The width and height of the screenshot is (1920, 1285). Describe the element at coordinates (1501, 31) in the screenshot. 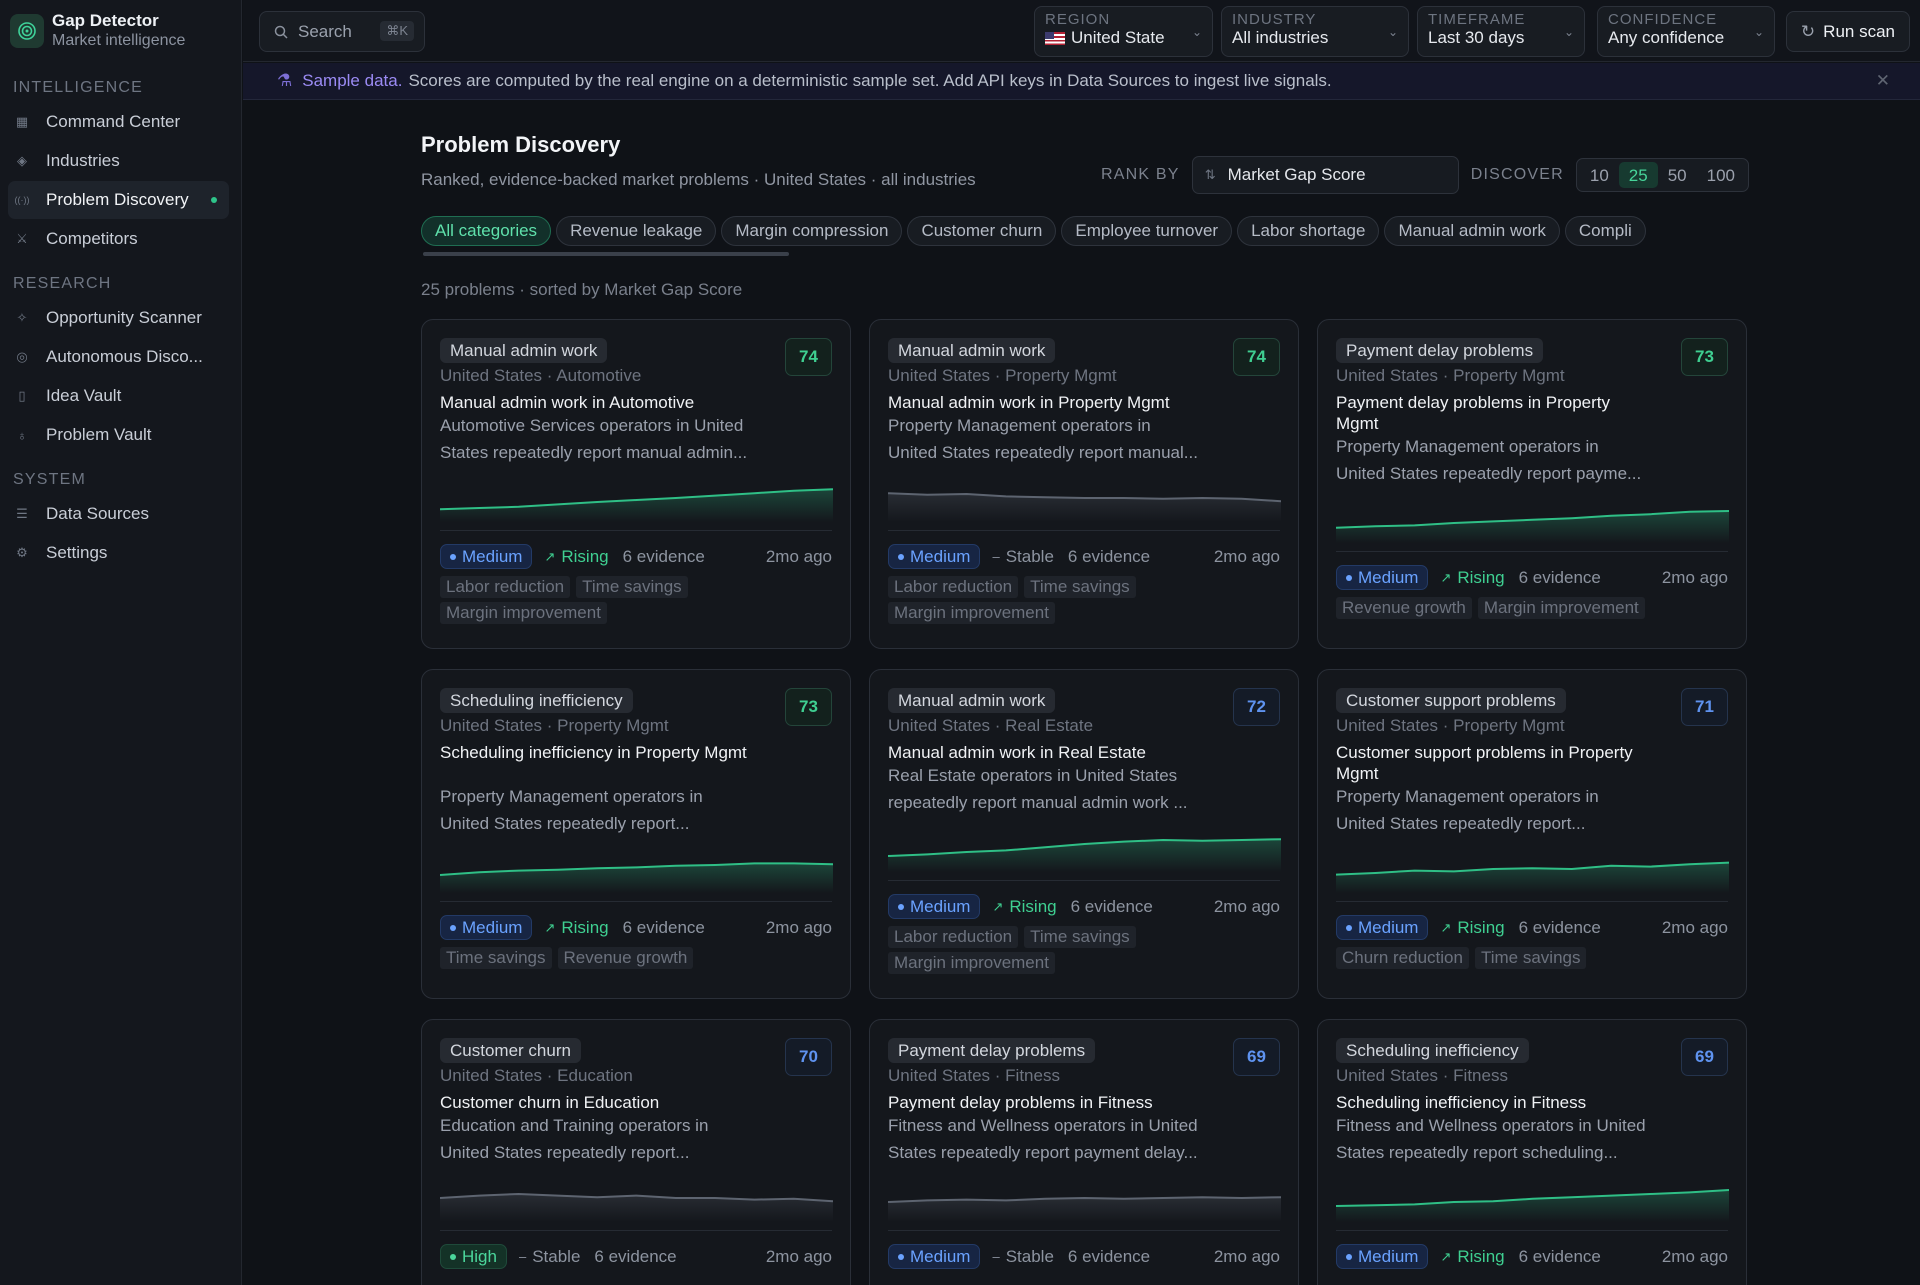

I see `timeframe-select: TIMEFRAME Last 30 days ⌄` at that location.